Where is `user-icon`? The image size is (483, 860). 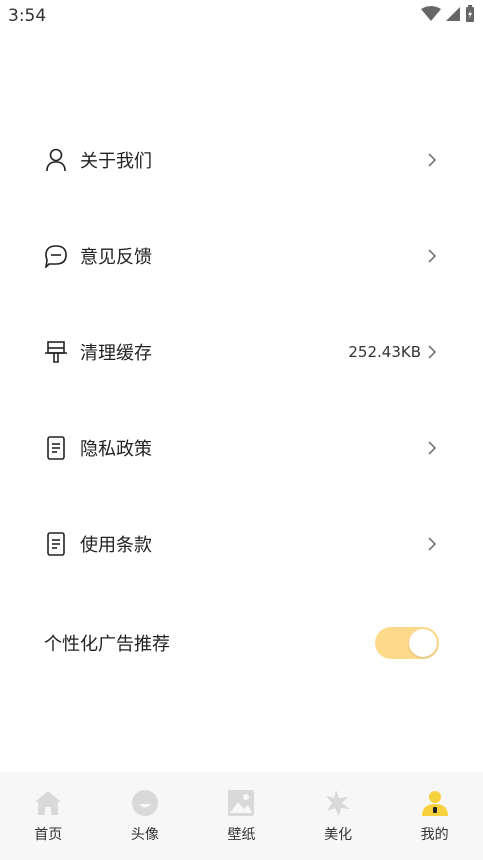
user-icon is located at coordinates (56, 160).